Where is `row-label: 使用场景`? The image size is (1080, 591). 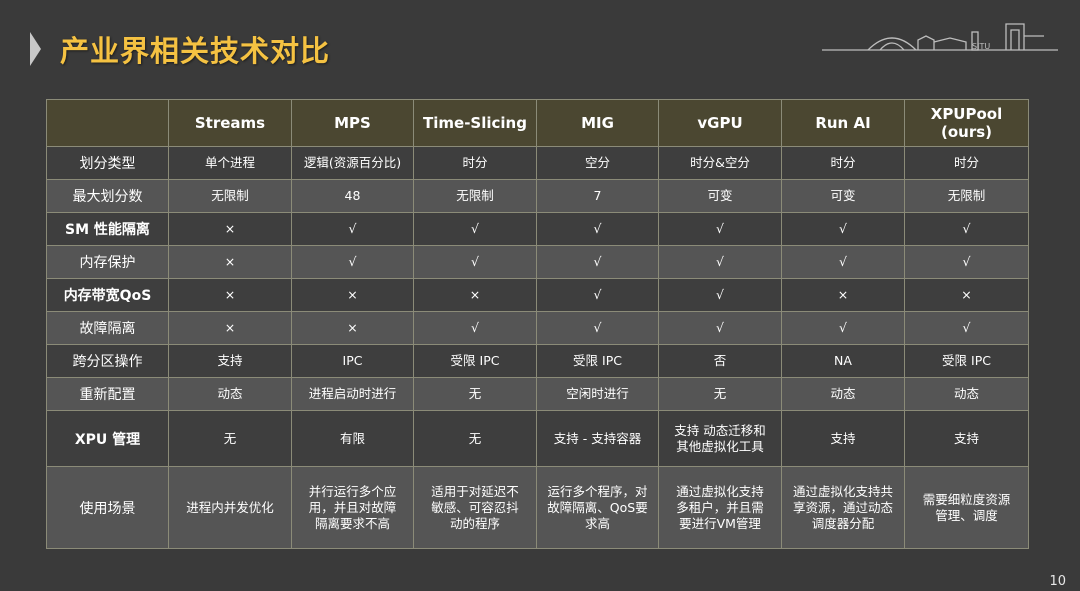
row-label: 使用场景 is located at coordinates (107, 507).